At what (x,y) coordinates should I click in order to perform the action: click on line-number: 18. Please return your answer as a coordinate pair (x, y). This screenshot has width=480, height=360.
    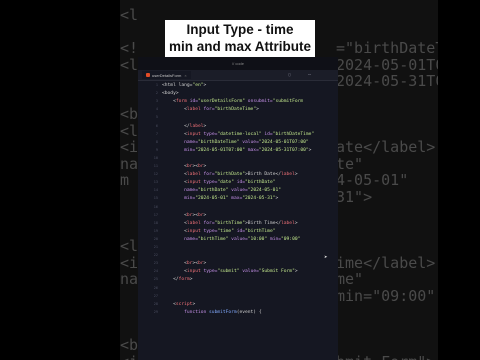
    Looking at the image, I should click on (155, 222).